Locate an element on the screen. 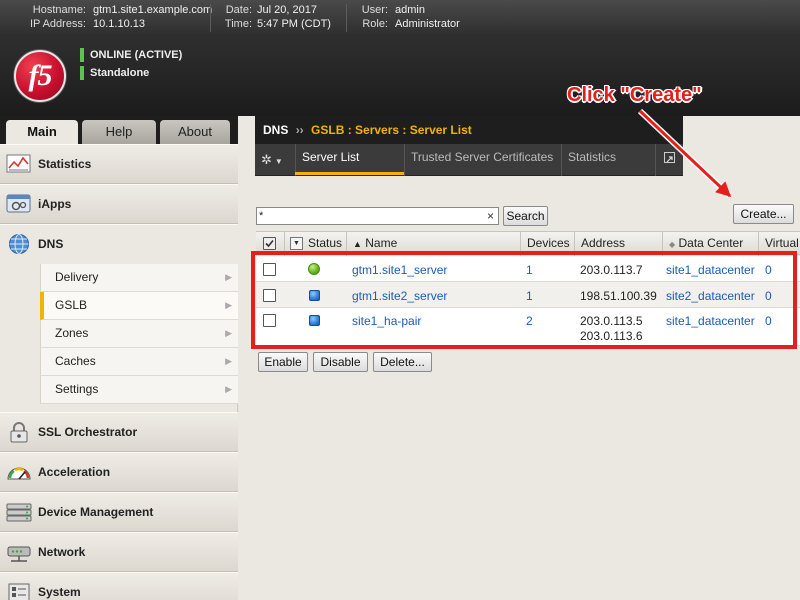  lock-icon is located at coordinates (19, 432).